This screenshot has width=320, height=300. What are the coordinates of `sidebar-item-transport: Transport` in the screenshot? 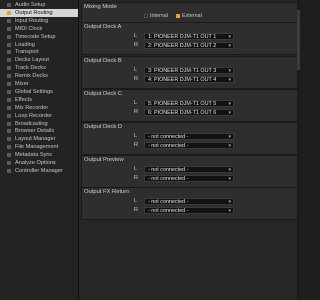 It's located at (39, 52).